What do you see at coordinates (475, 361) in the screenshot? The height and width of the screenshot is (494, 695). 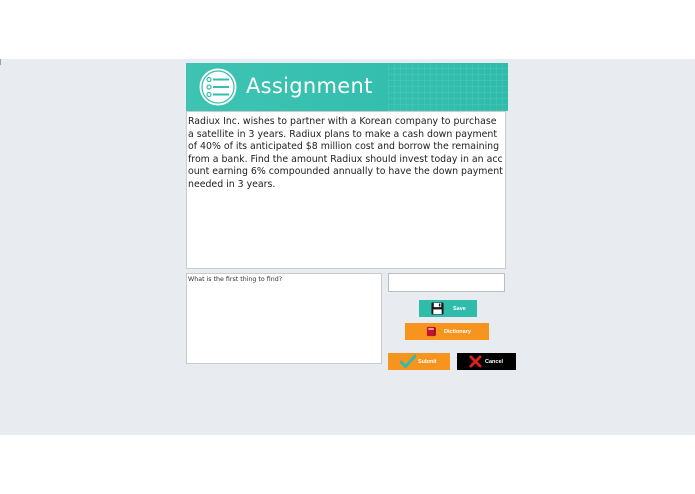 I see `close-icon` at bounding box center [475, 361].